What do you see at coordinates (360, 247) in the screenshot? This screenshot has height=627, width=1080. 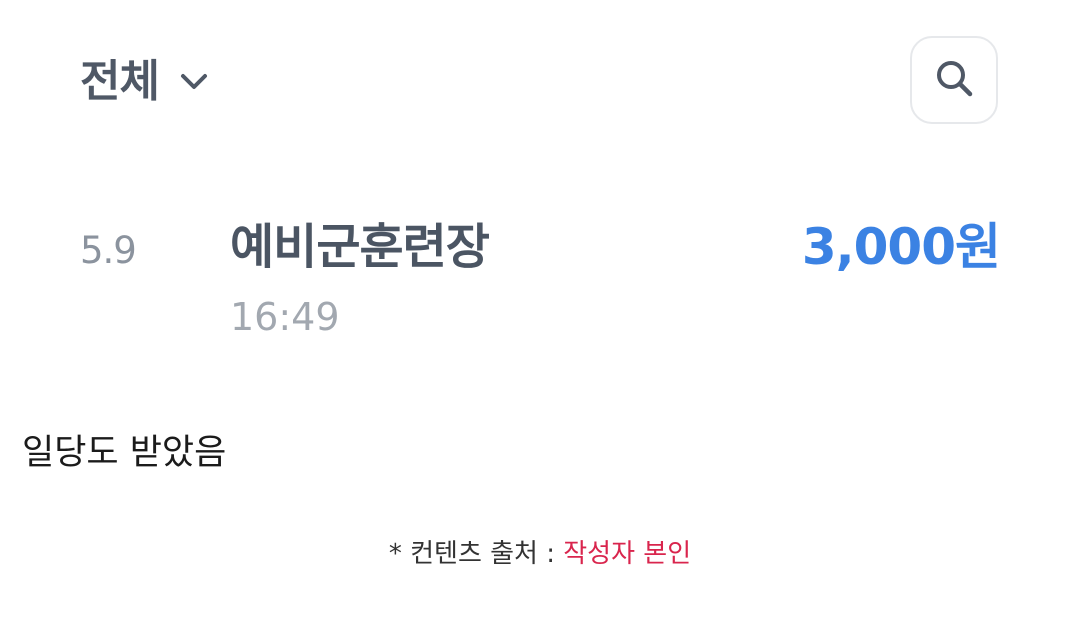 I see `transaction-title: 예비군훈련장` at bounding box center [360, 247].